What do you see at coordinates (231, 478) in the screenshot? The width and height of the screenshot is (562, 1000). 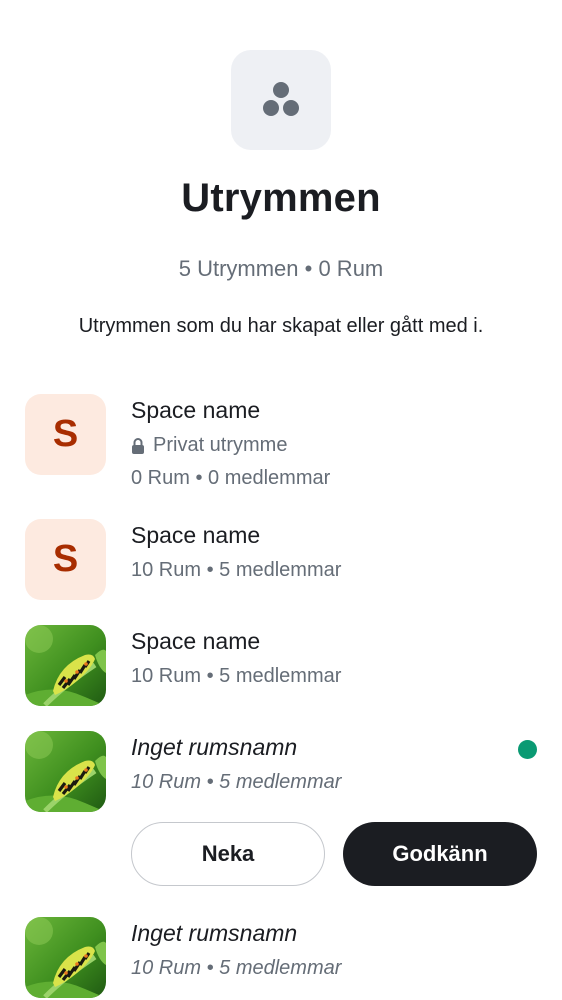 I see `space-meta: 0 Rum • 0 medlemmar` at bounding box center [231, 478].